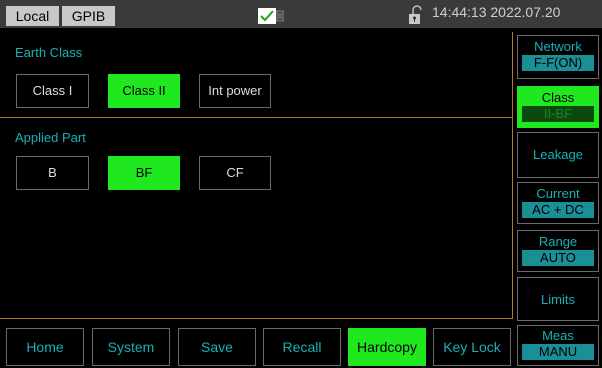 The width and height of the screenshot is (602, 368). I want to click on option-int-power: Int power, so click(235, 91).